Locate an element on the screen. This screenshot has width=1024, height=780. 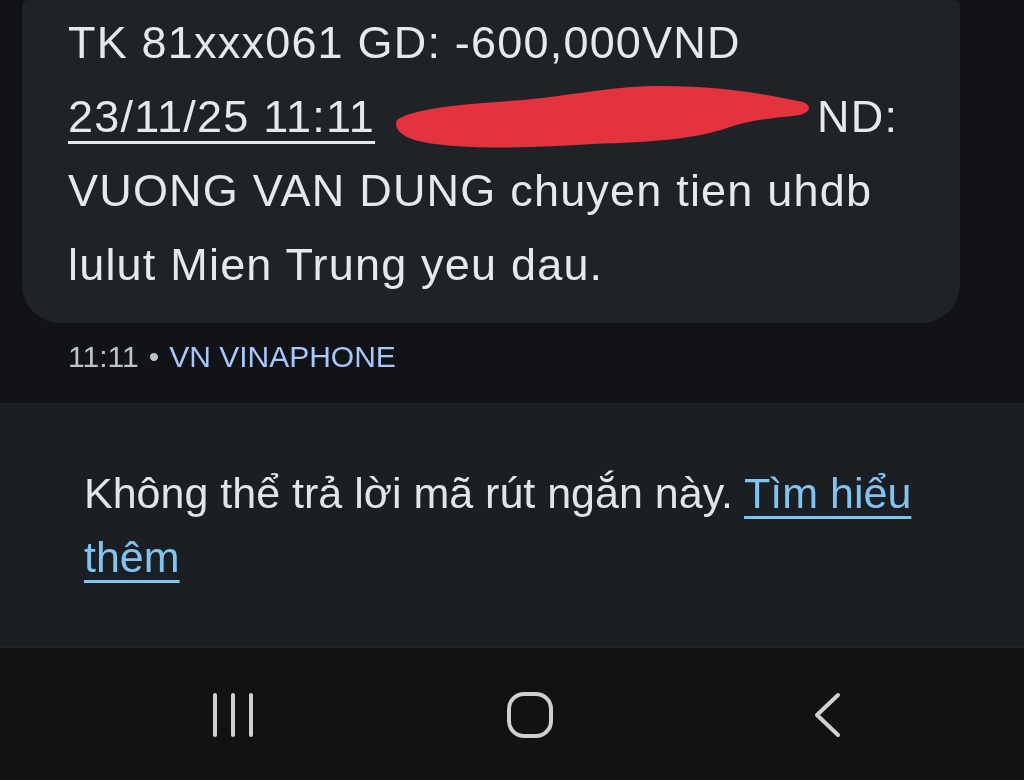
message-text: TK 81xxx061 GD: -600,000VND is located at coordinates (405, 43).